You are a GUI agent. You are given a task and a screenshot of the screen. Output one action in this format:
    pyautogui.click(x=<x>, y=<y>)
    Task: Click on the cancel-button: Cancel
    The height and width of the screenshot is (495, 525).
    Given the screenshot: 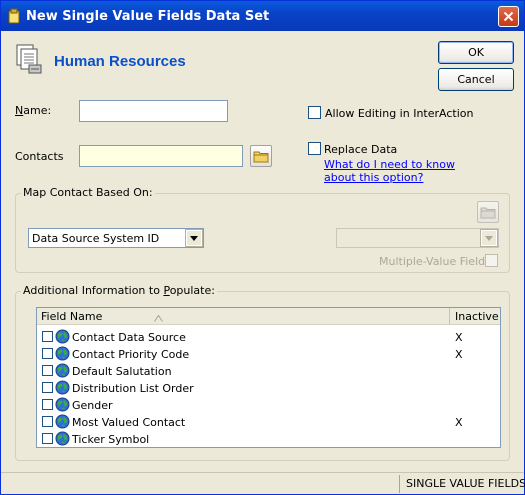 What is the action you would take?
    pyautogui.click(x=476, y=79)
    